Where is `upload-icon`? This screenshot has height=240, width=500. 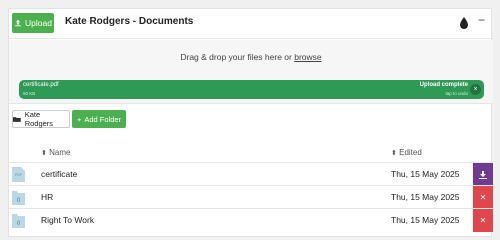 upload-icon is located at coordinates (18, 23).